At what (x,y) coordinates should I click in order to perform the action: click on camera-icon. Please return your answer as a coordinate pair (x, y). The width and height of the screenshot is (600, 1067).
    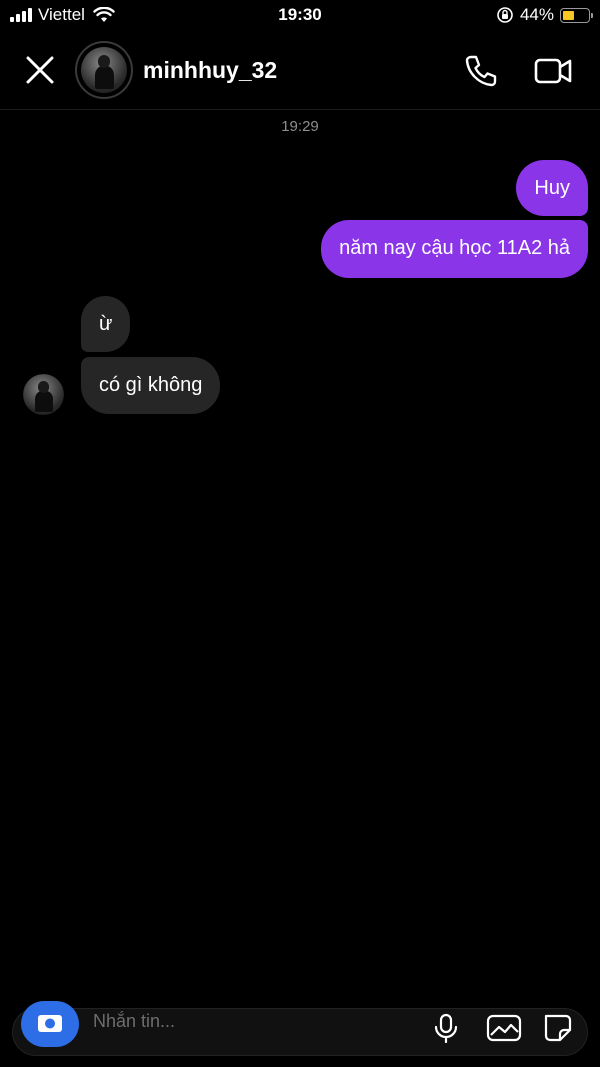
    Looking at the image, I should click on (50, 1023).